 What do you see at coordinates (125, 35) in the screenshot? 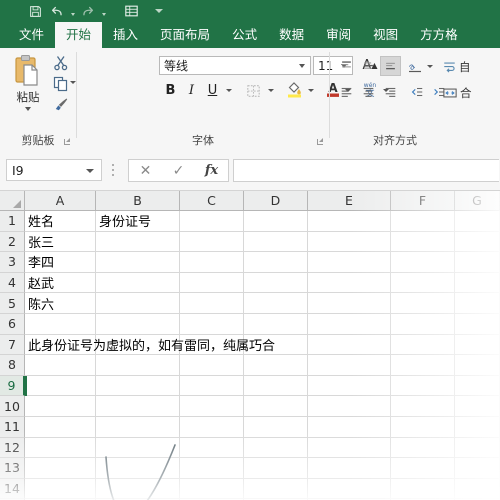
I see `tab-insert: 插入` at bounding box center [125, 35].